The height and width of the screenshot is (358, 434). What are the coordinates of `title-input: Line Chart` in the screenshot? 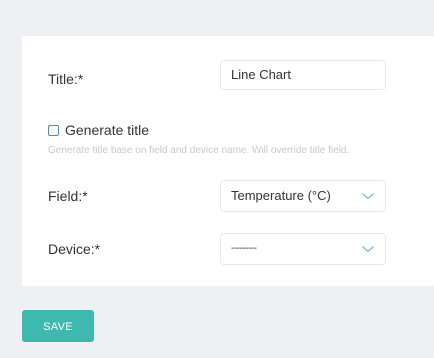 It's located at (303, 75).